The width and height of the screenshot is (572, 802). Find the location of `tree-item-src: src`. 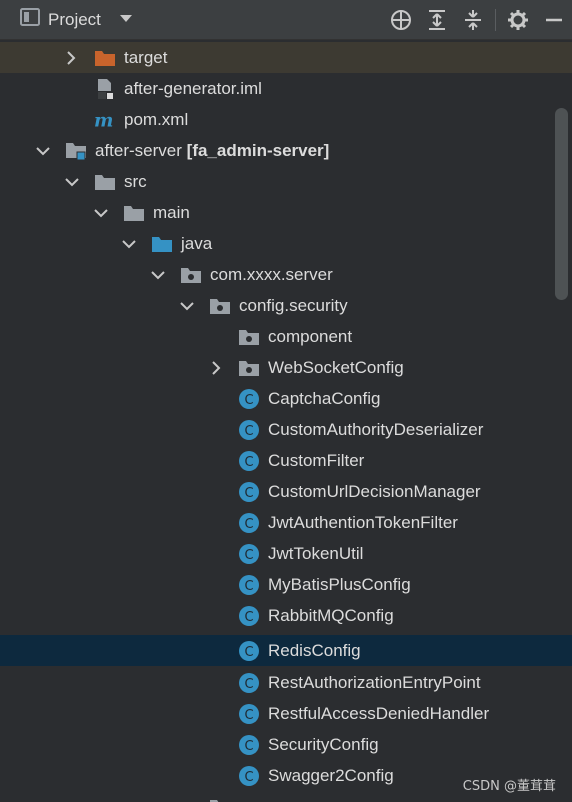

tree-item-src: src is located at coordinates (286, 181).